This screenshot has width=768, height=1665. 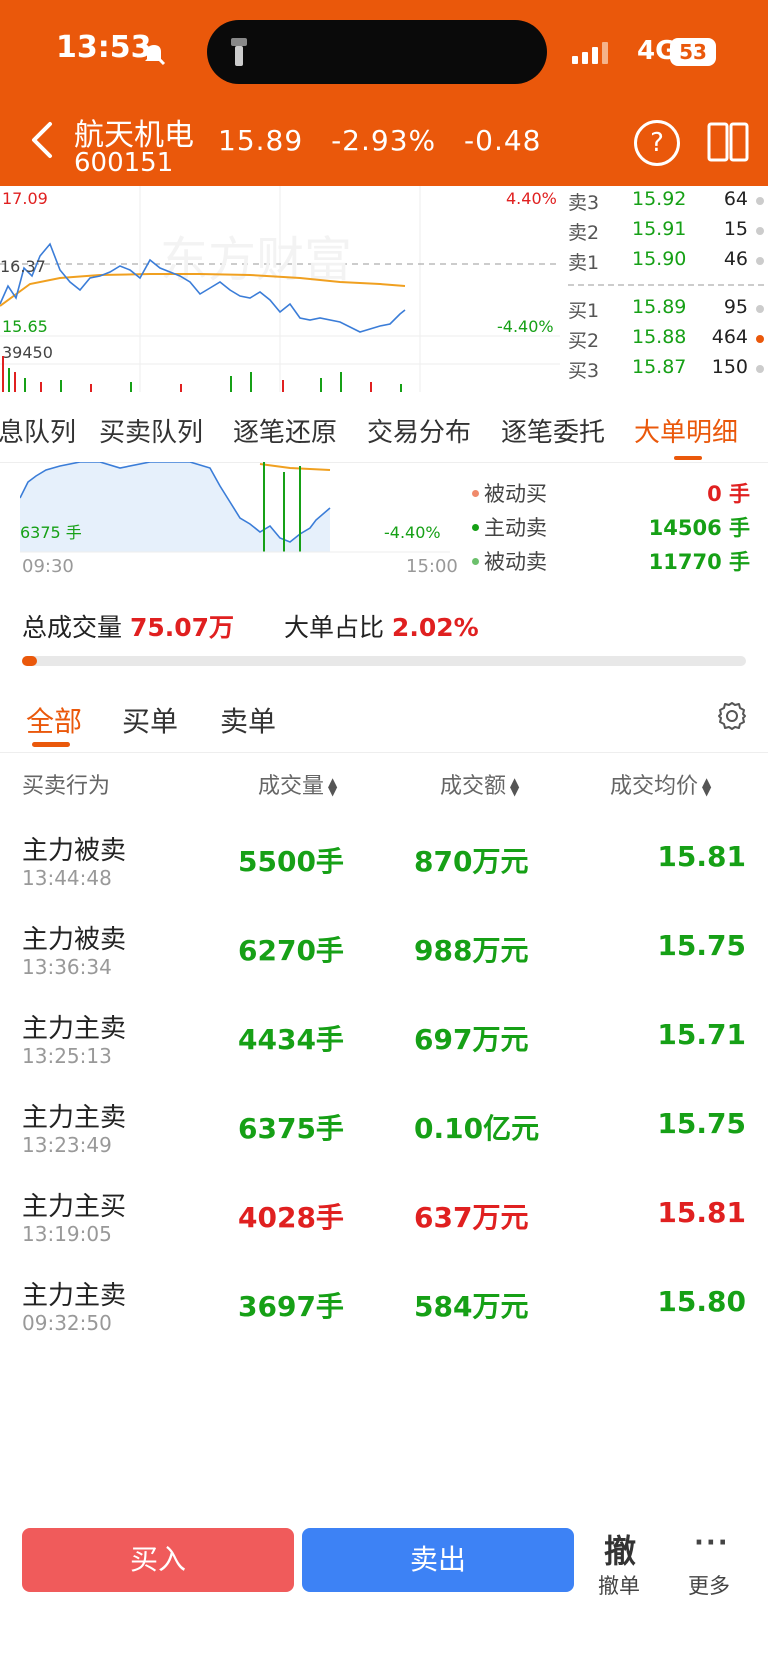 I want to click on table-row: 主力主卖 13:23:49 6375手 0.10亿元 15.75, so click(x=384, y=1131).